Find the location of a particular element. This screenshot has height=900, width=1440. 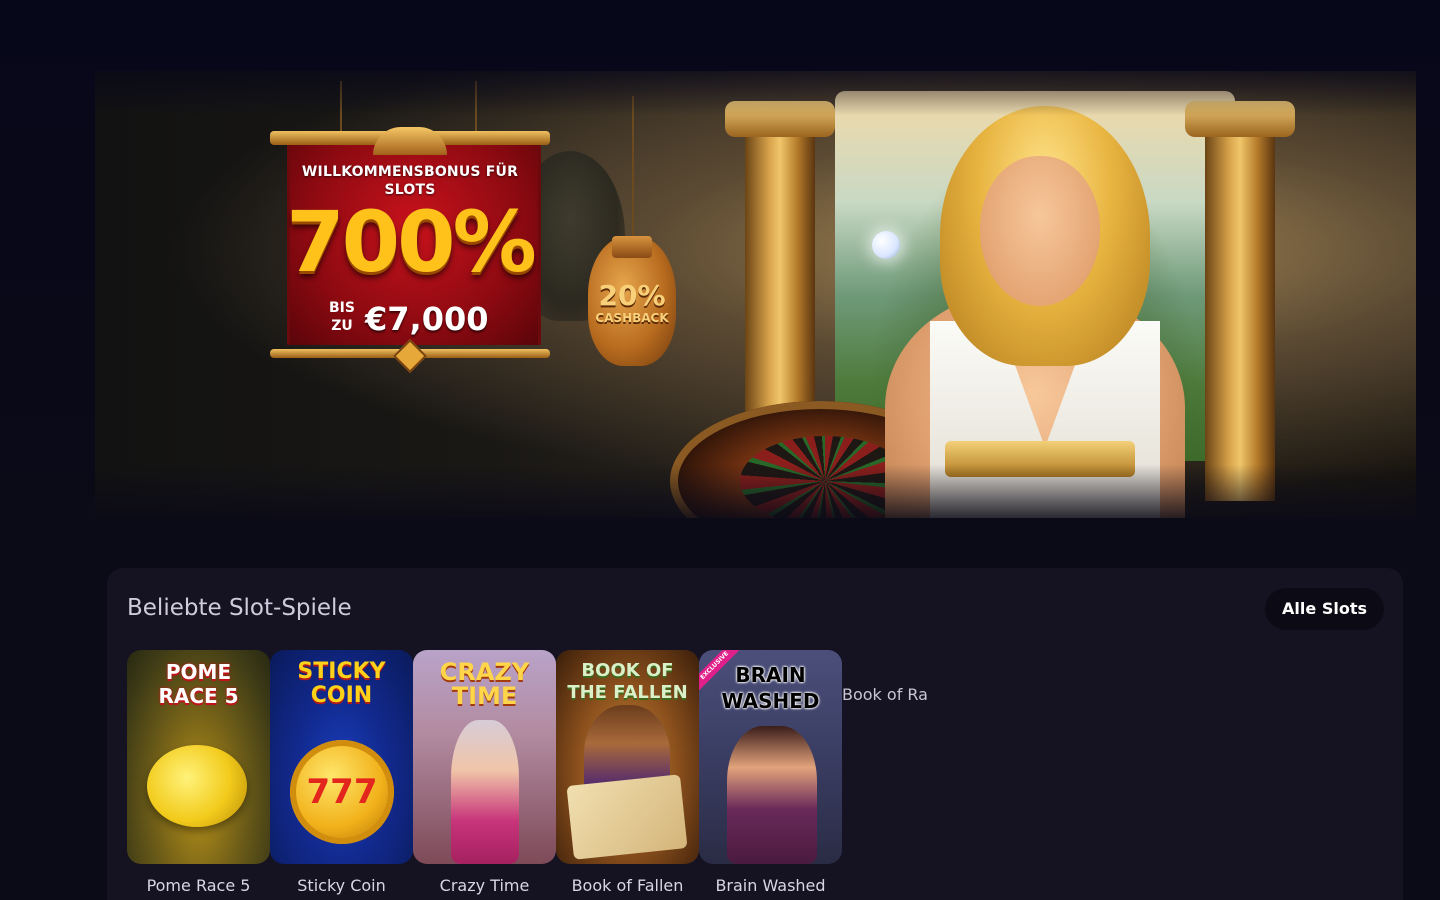

cashback-text: 20% CASHBACK is located at coordinates (632, 302).